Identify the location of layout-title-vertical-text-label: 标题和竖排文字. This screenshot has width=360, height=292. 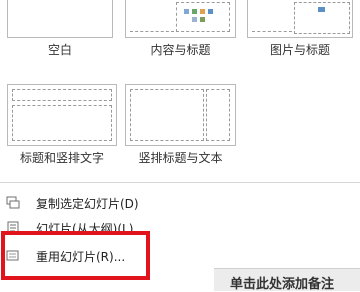
(61, 158).